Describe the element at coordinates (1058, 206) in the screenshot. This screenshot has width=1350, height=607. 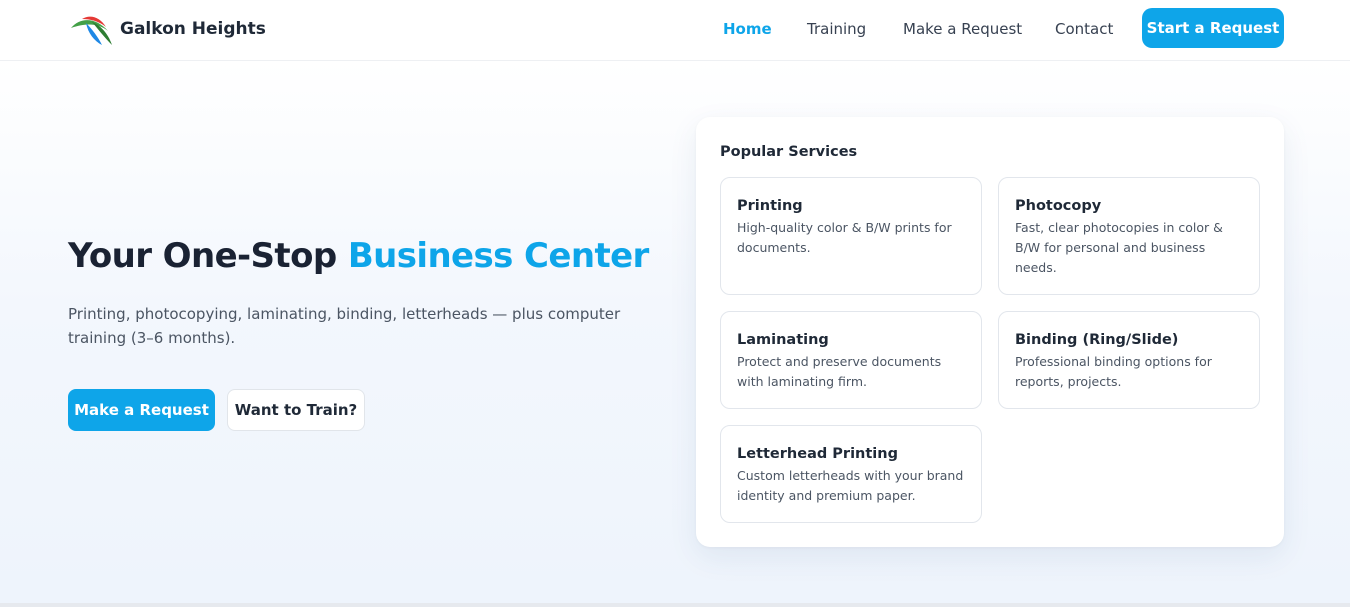
I see `service-title: Photocopy` at that location.